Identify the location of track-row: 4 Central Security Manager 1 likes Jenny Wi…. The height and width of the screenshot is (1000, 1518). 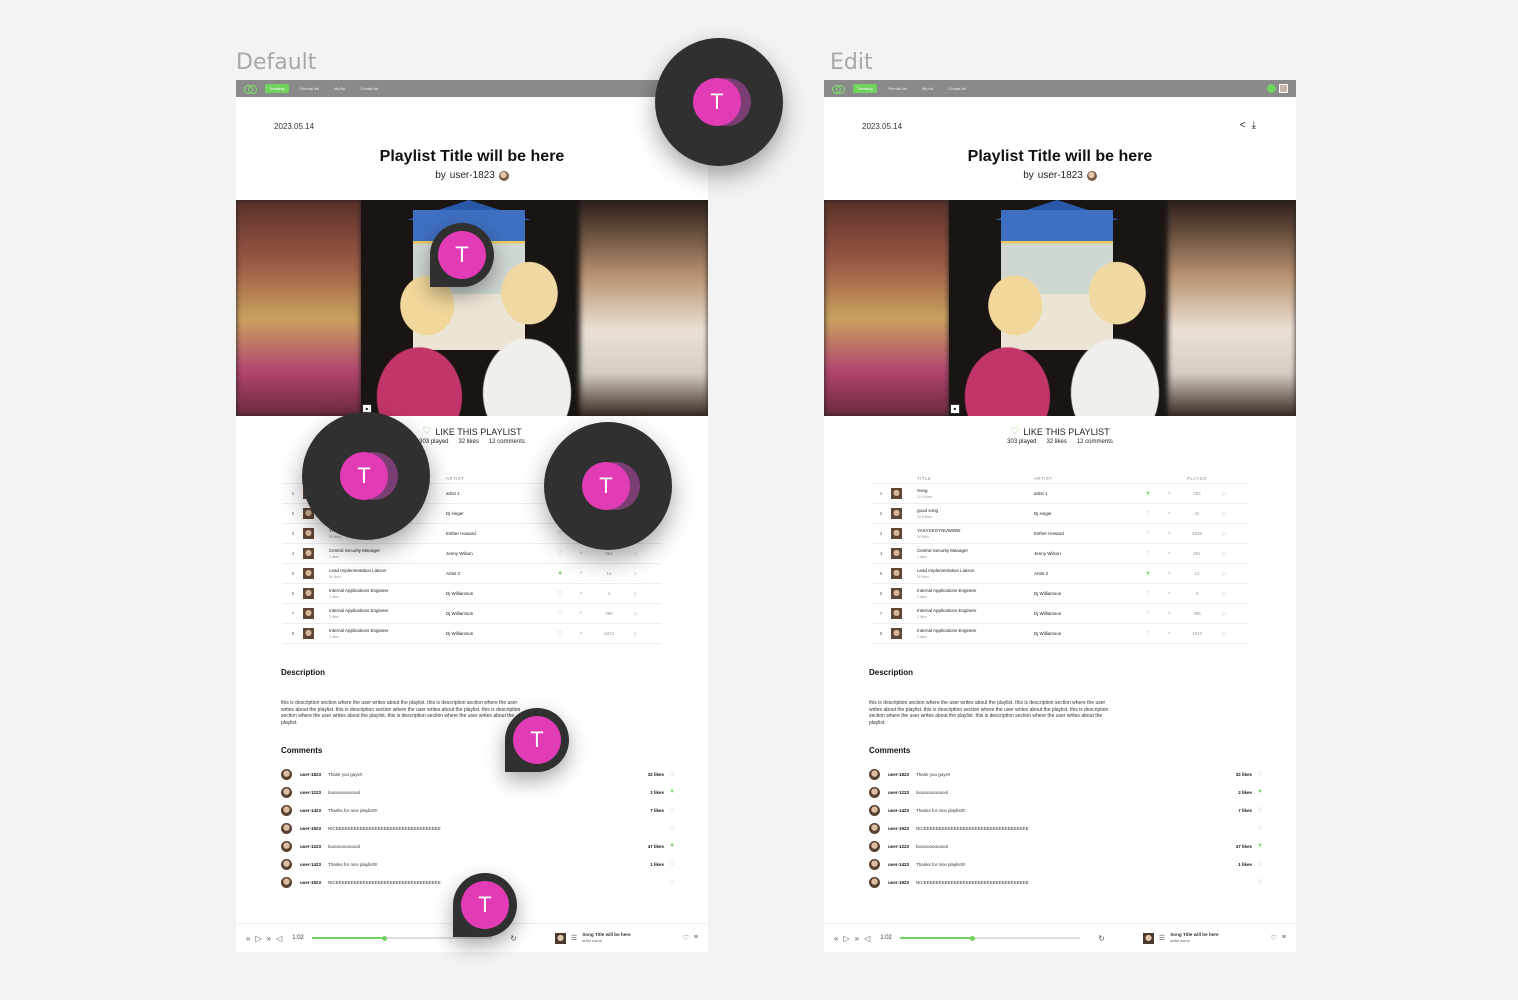
(1060, 554).